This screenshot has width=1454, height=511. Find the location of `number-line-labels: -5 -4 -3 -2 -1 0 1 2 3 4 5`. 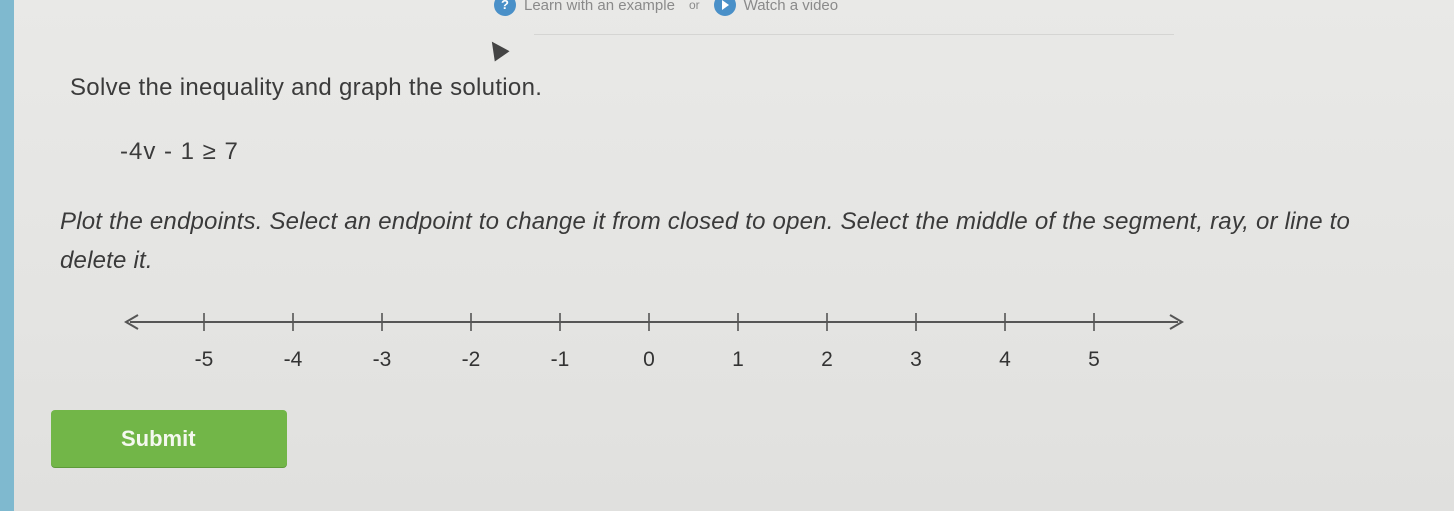

number-line-labels: -5 -4 -3 -2 -1 0 1 2 3 4 5 is located at coordinates (647, 359).